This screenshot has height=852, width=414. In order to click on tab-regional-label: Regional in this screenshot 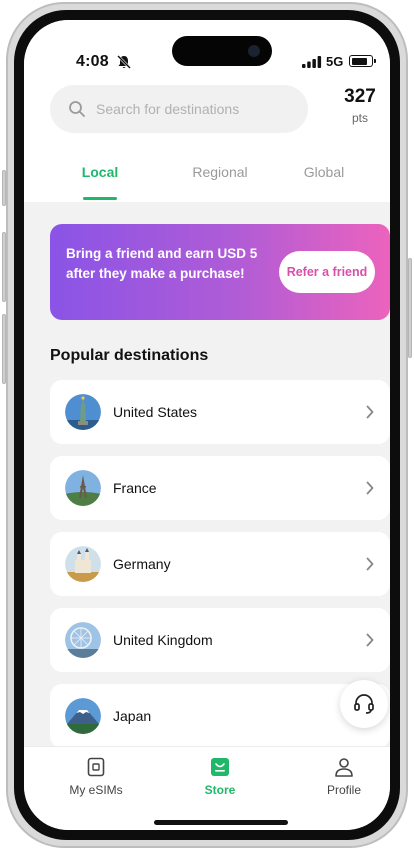, I will do `click(220, 172)`.